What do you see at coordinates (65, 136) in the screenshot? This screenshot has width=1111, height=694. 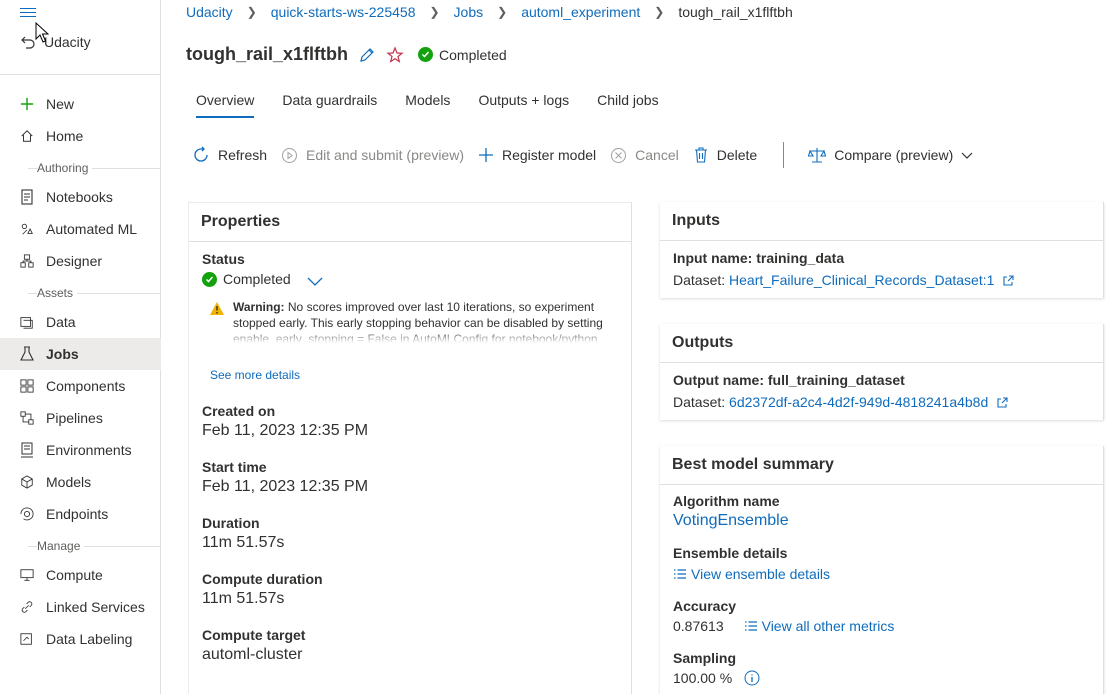 I see `sidebar-item-label: Home` at bounding box center [65, 136].